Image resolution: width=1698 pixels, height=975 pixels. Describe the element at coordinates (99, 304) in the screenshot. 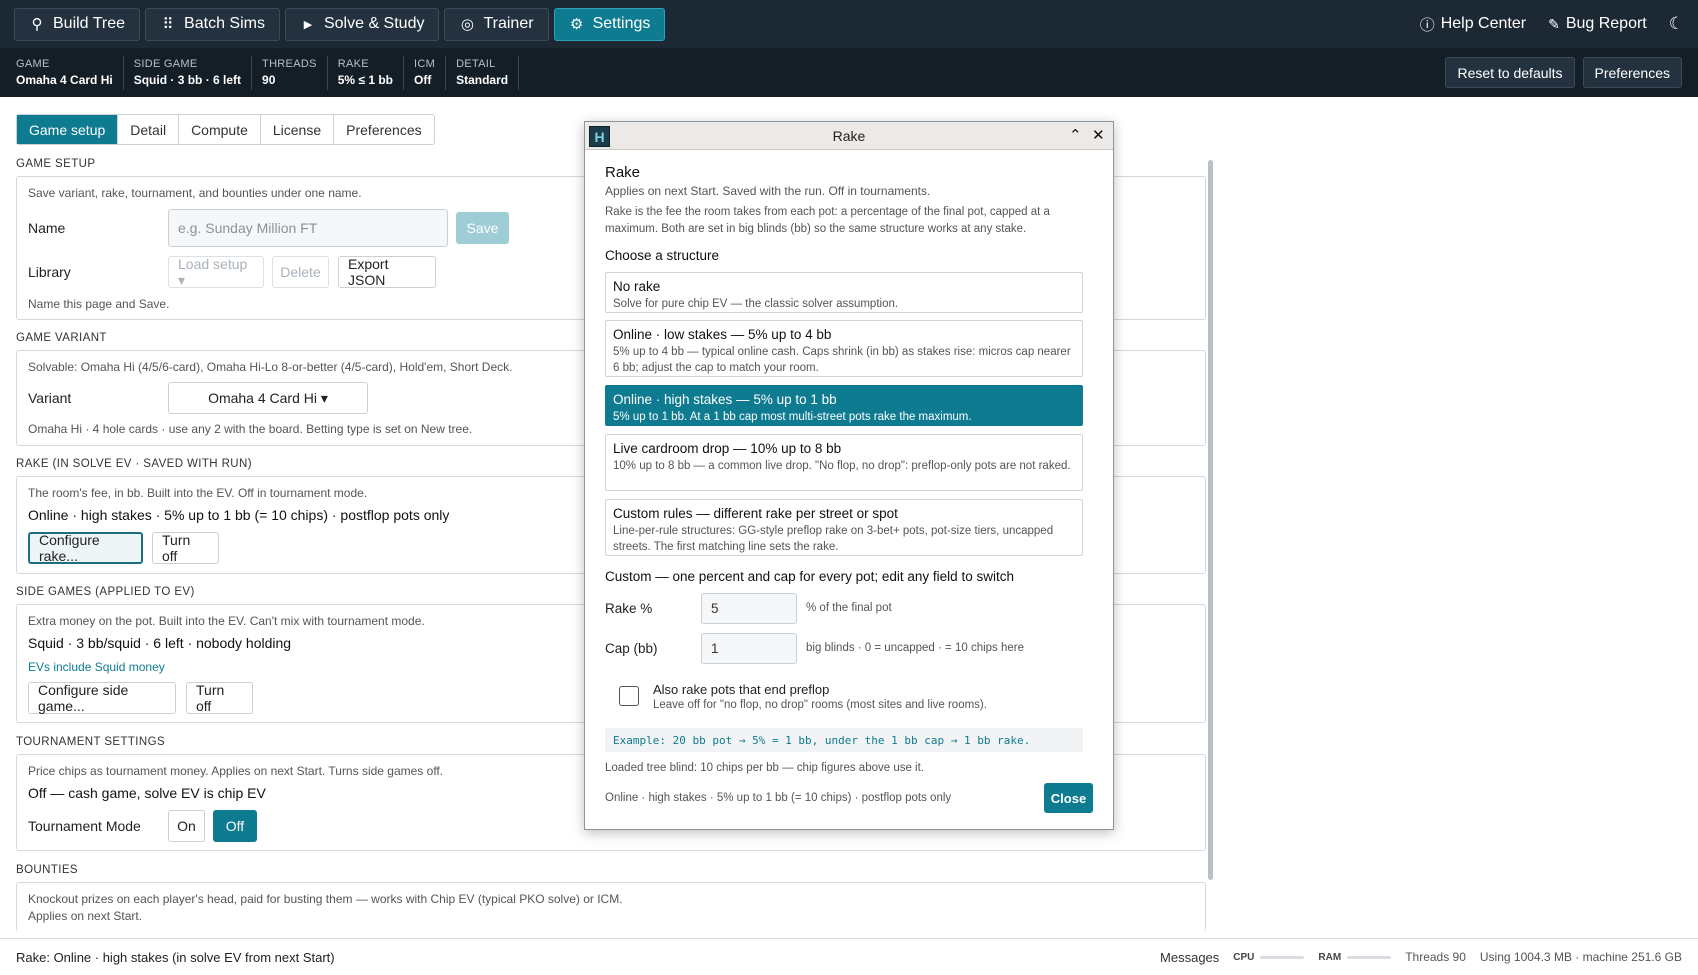

I see `game-setup-hint: Name this page and Save.` at that location.